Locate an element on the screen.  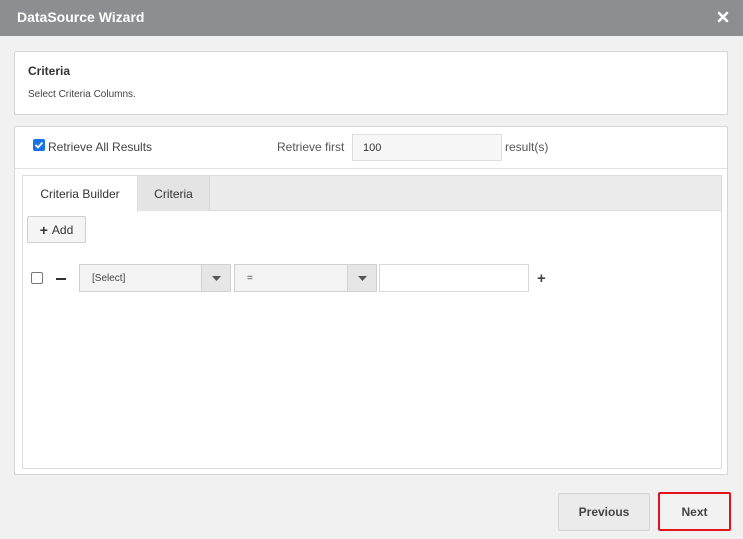
field-dropdown-button is located at coordinates (215, 278).